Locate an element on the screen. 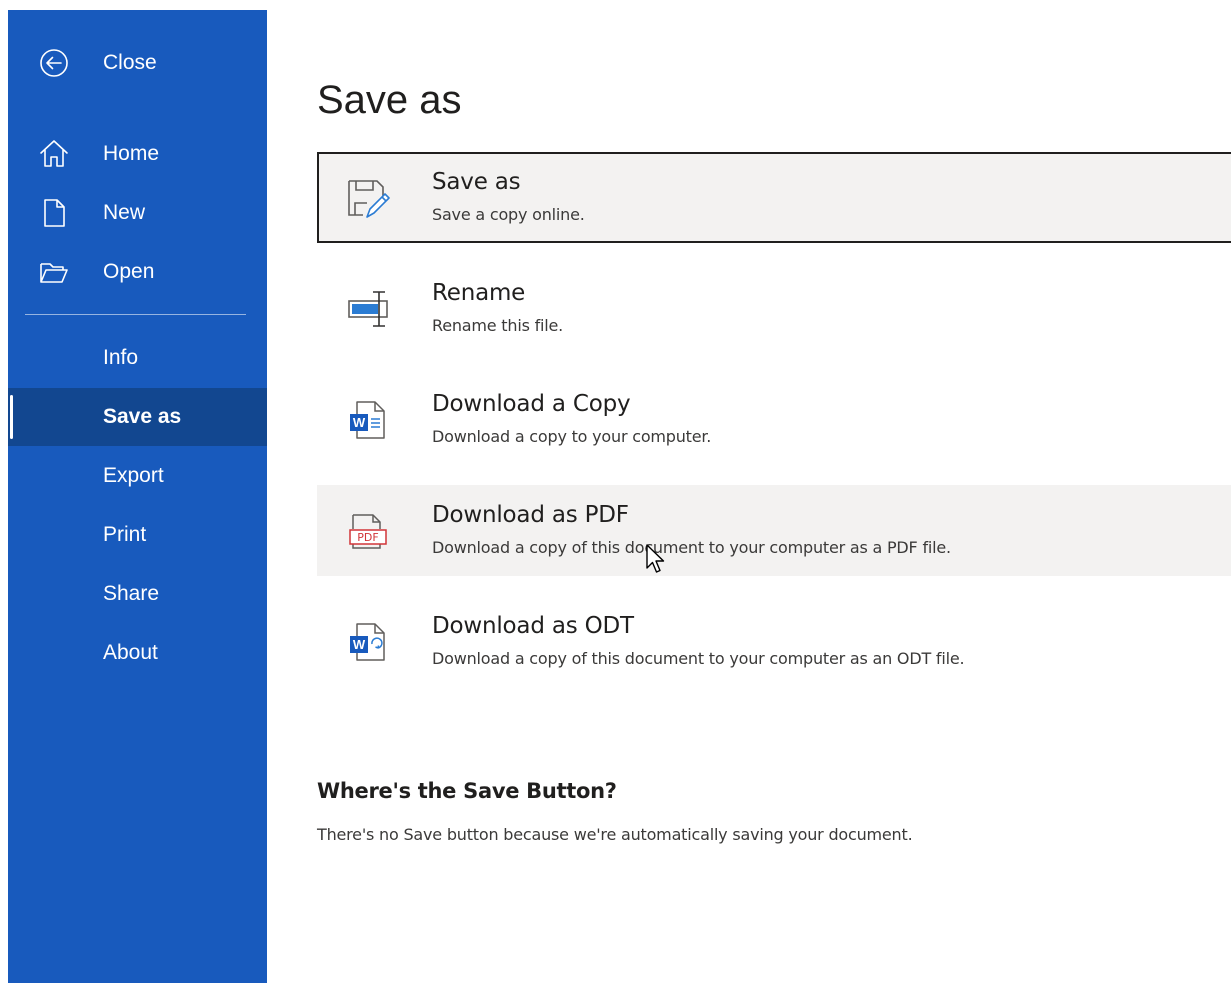 The image size is (1231, 983). save-as-option-title: Save as is located at coordinates (476, 182).